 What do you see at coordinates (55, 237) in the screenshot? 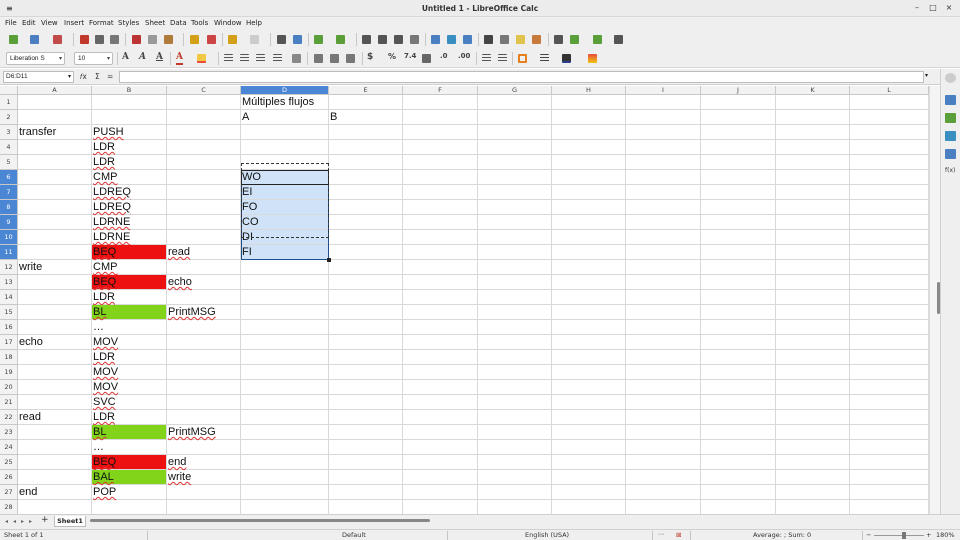
I see `cell-a10` at bounding box center [55, 237].